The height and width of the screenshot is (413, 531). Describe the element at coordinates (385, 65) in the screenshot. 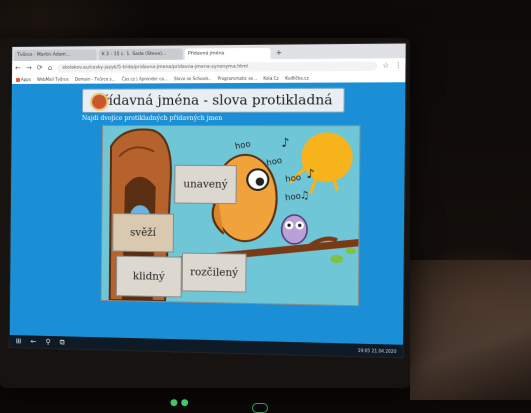

I see `star-icon: ☆` at that location.